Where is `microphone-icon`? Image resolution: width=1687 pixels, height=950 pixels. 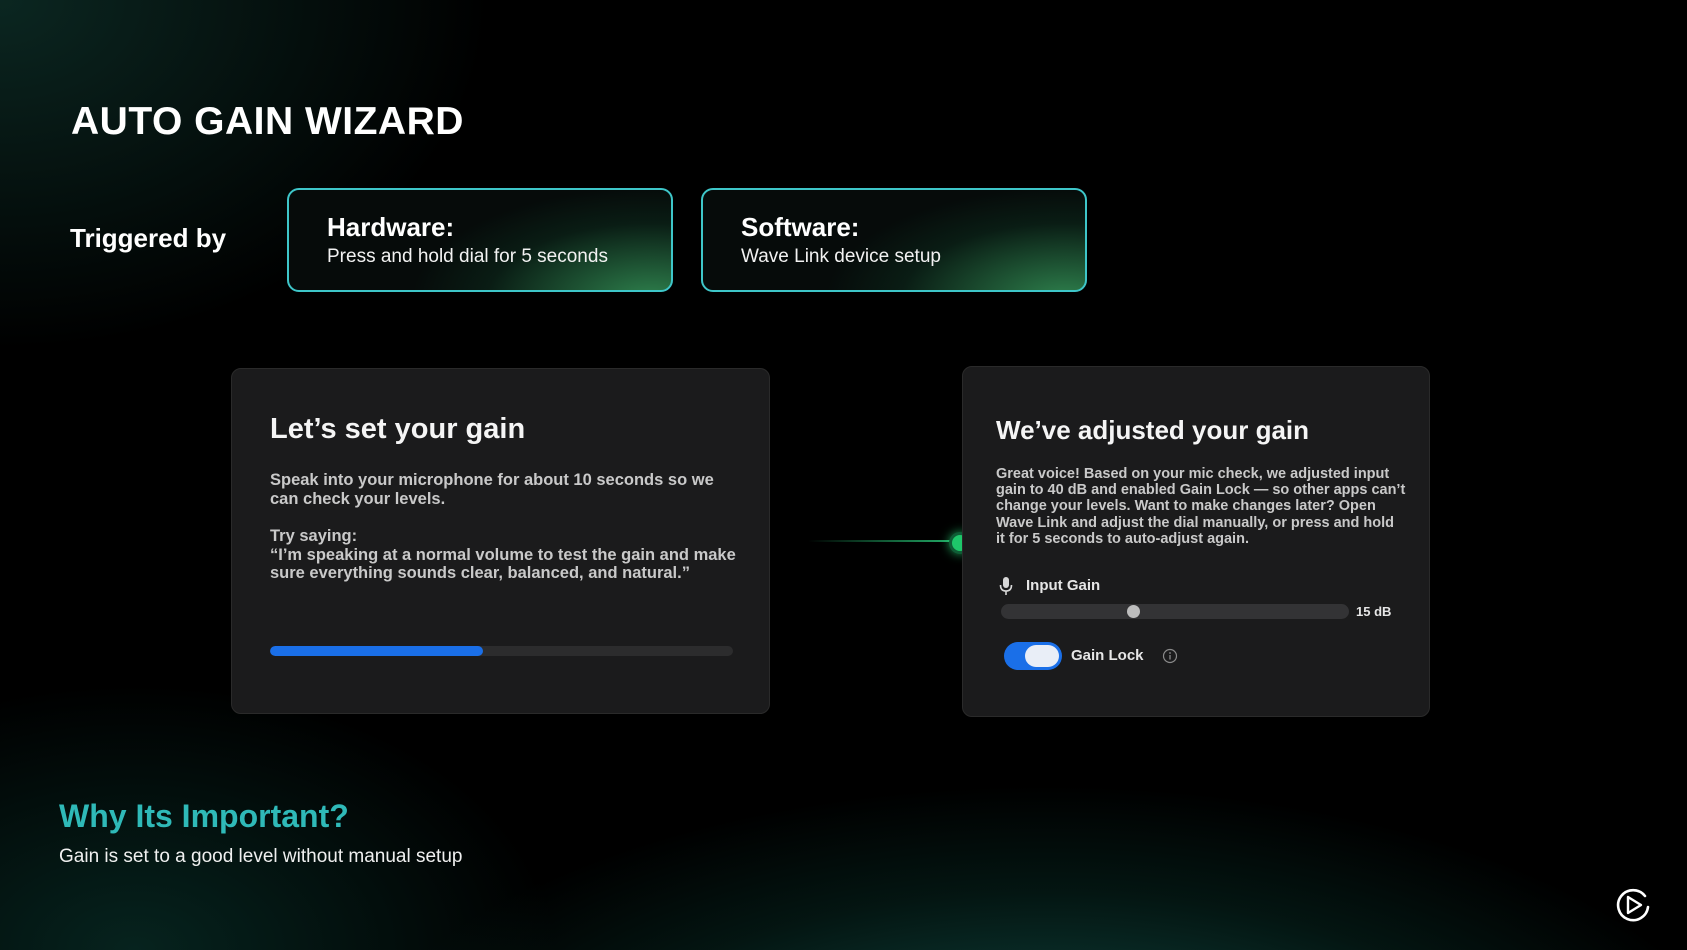 microphone-icon is located at coordinates (1006, 586).